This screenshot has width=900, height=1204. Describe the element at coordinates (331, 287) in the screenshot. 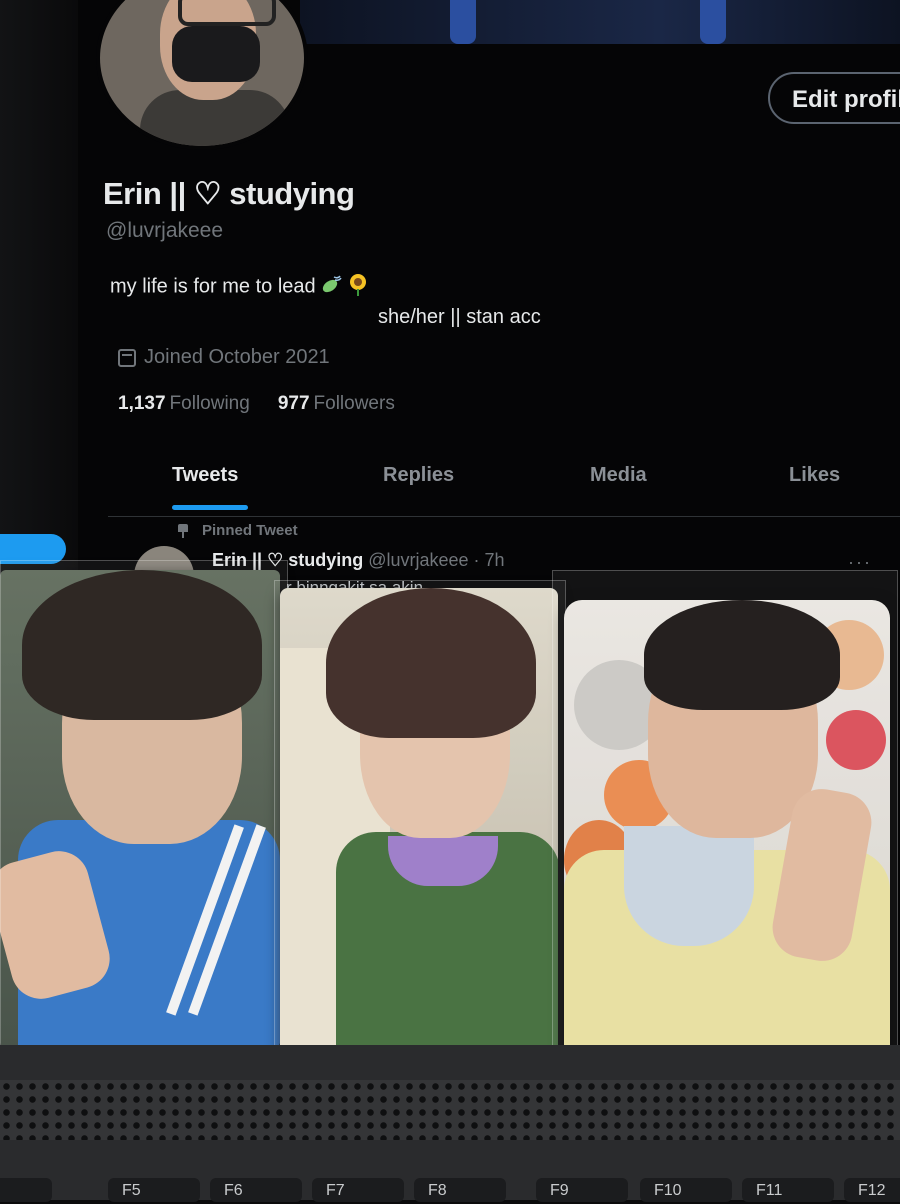

I see `leaf-emoji-icon` at that location.